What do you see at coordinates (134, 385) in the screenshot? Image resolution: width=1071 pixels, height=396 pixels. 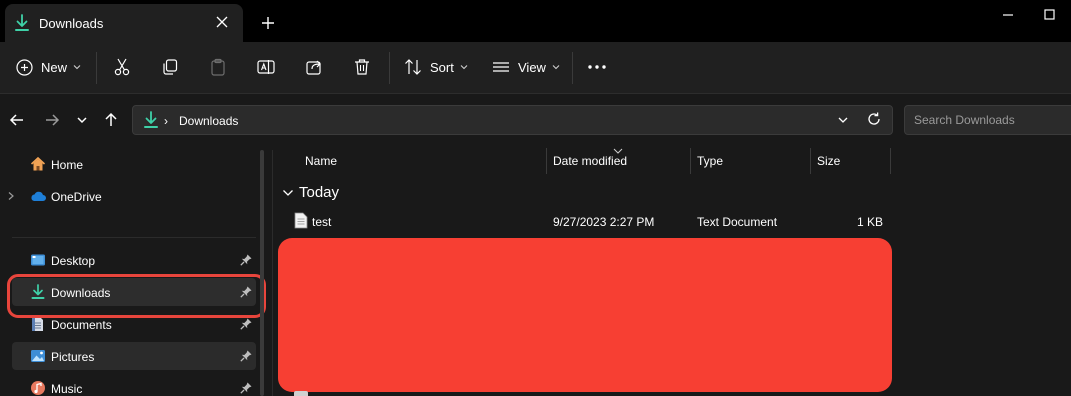 I see `sidebar-item-music: Music` at bounding box center [134, 385].